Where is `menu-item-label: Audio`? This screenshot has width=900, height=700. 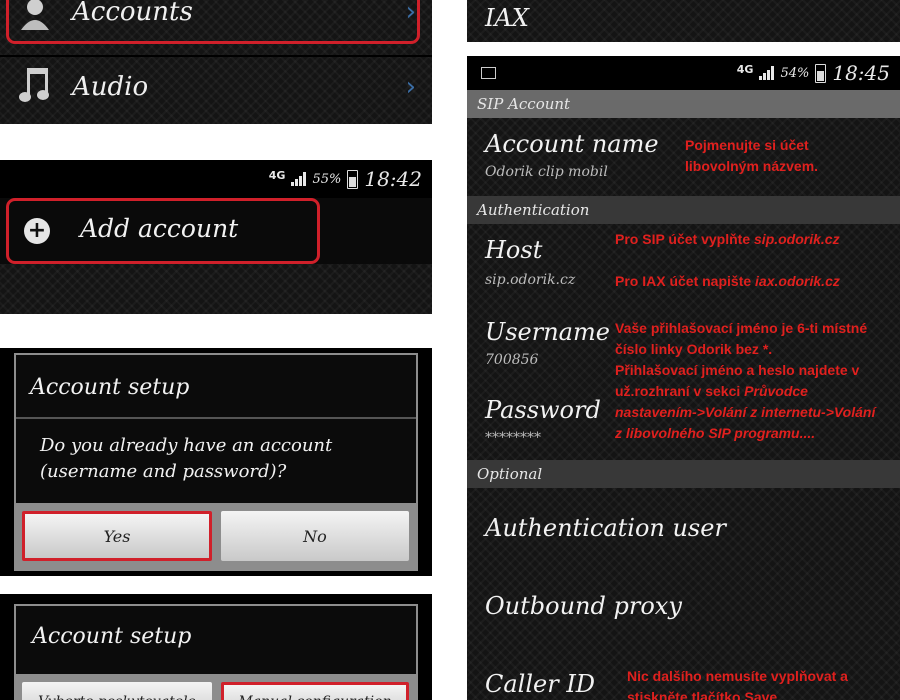 menu-item-label: Audio is located at coordinates (110, 87).